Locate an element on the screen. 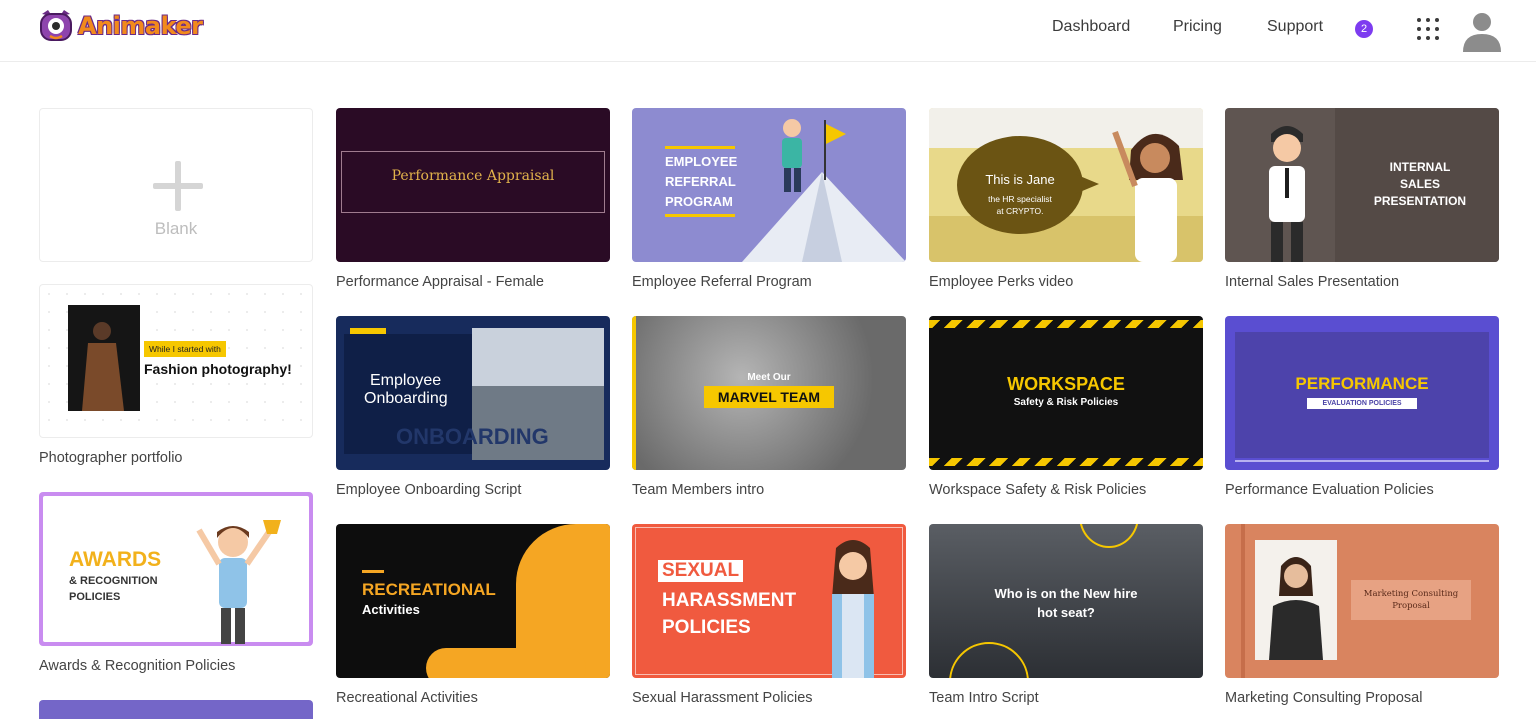 Image resolution: width=1536 pixels, height=719 pixels. template-card-team: Meet Our MARVEL TEAM is located at coordinates (769, 393).